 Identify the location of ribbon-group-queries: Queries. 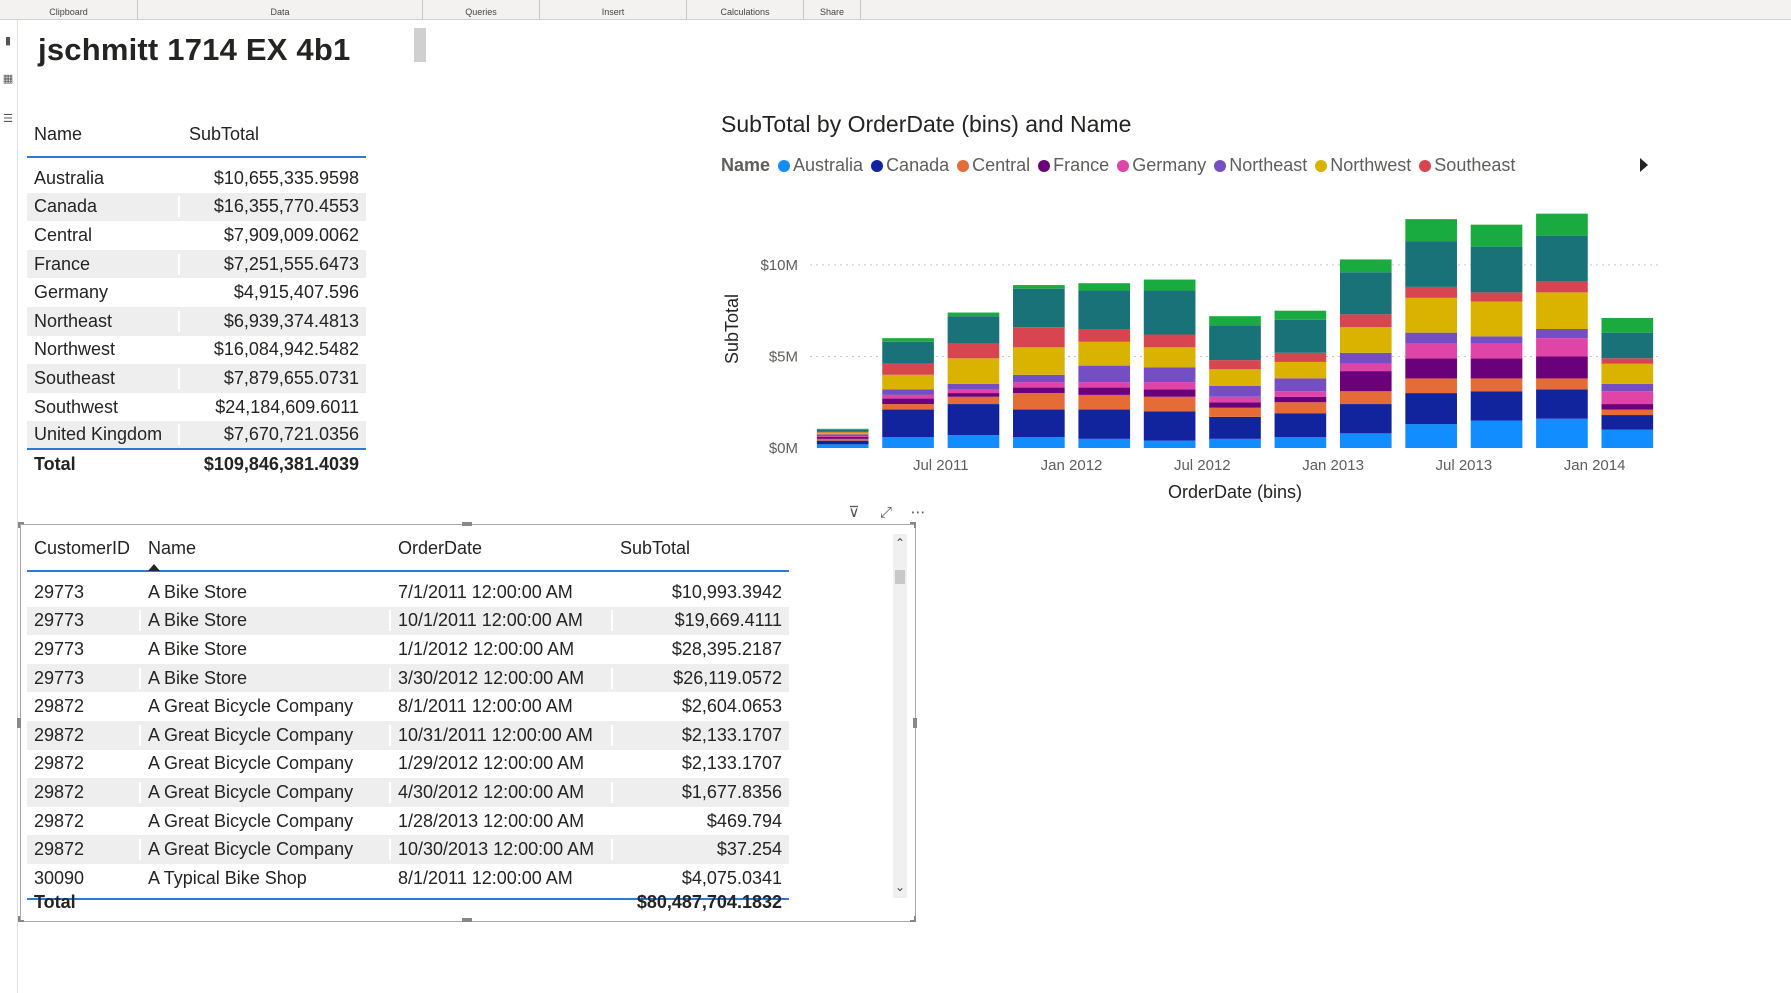
(481, 9).